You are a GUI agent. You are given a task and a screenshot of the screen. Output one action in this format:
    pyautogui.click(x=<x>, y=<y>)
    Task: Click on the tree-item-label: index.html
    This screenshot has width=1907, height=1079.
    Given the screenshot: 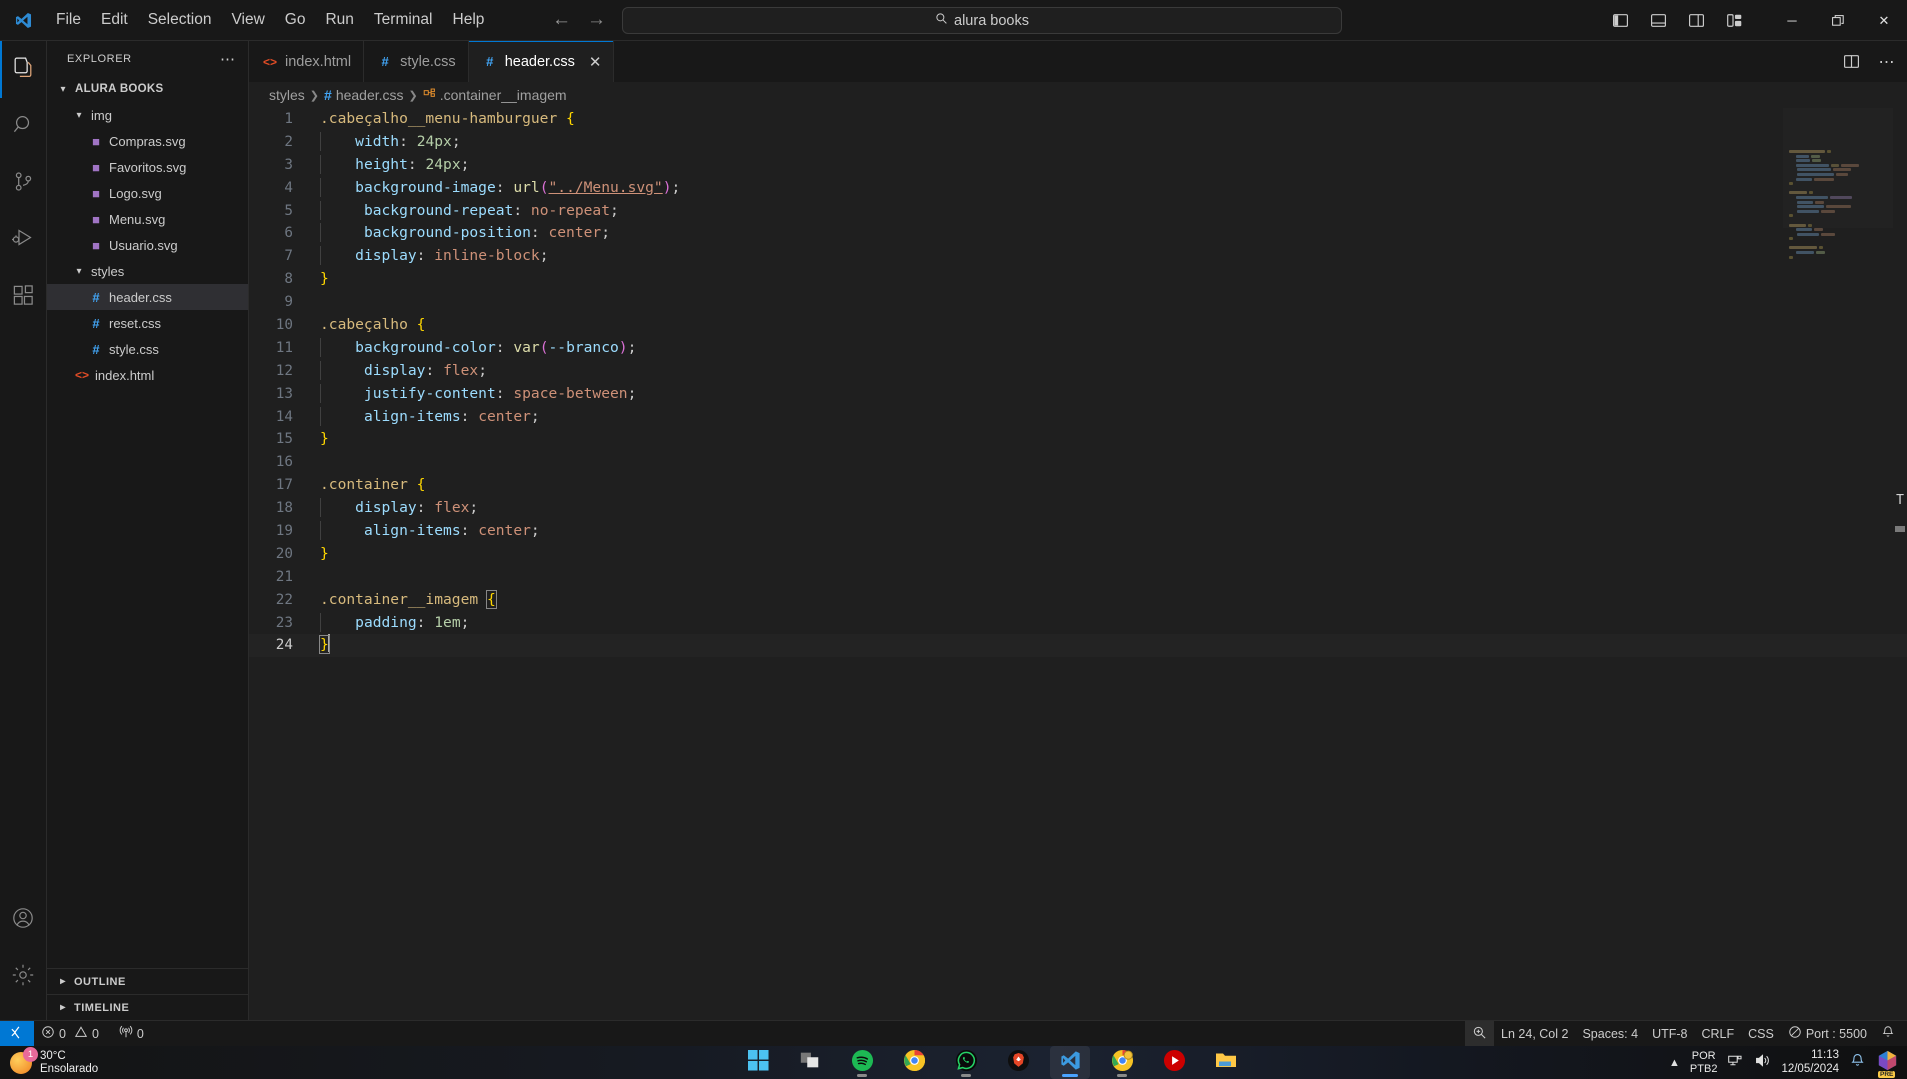 What is the action you would take?
    pyautogui.click(x=125, y=375)
    